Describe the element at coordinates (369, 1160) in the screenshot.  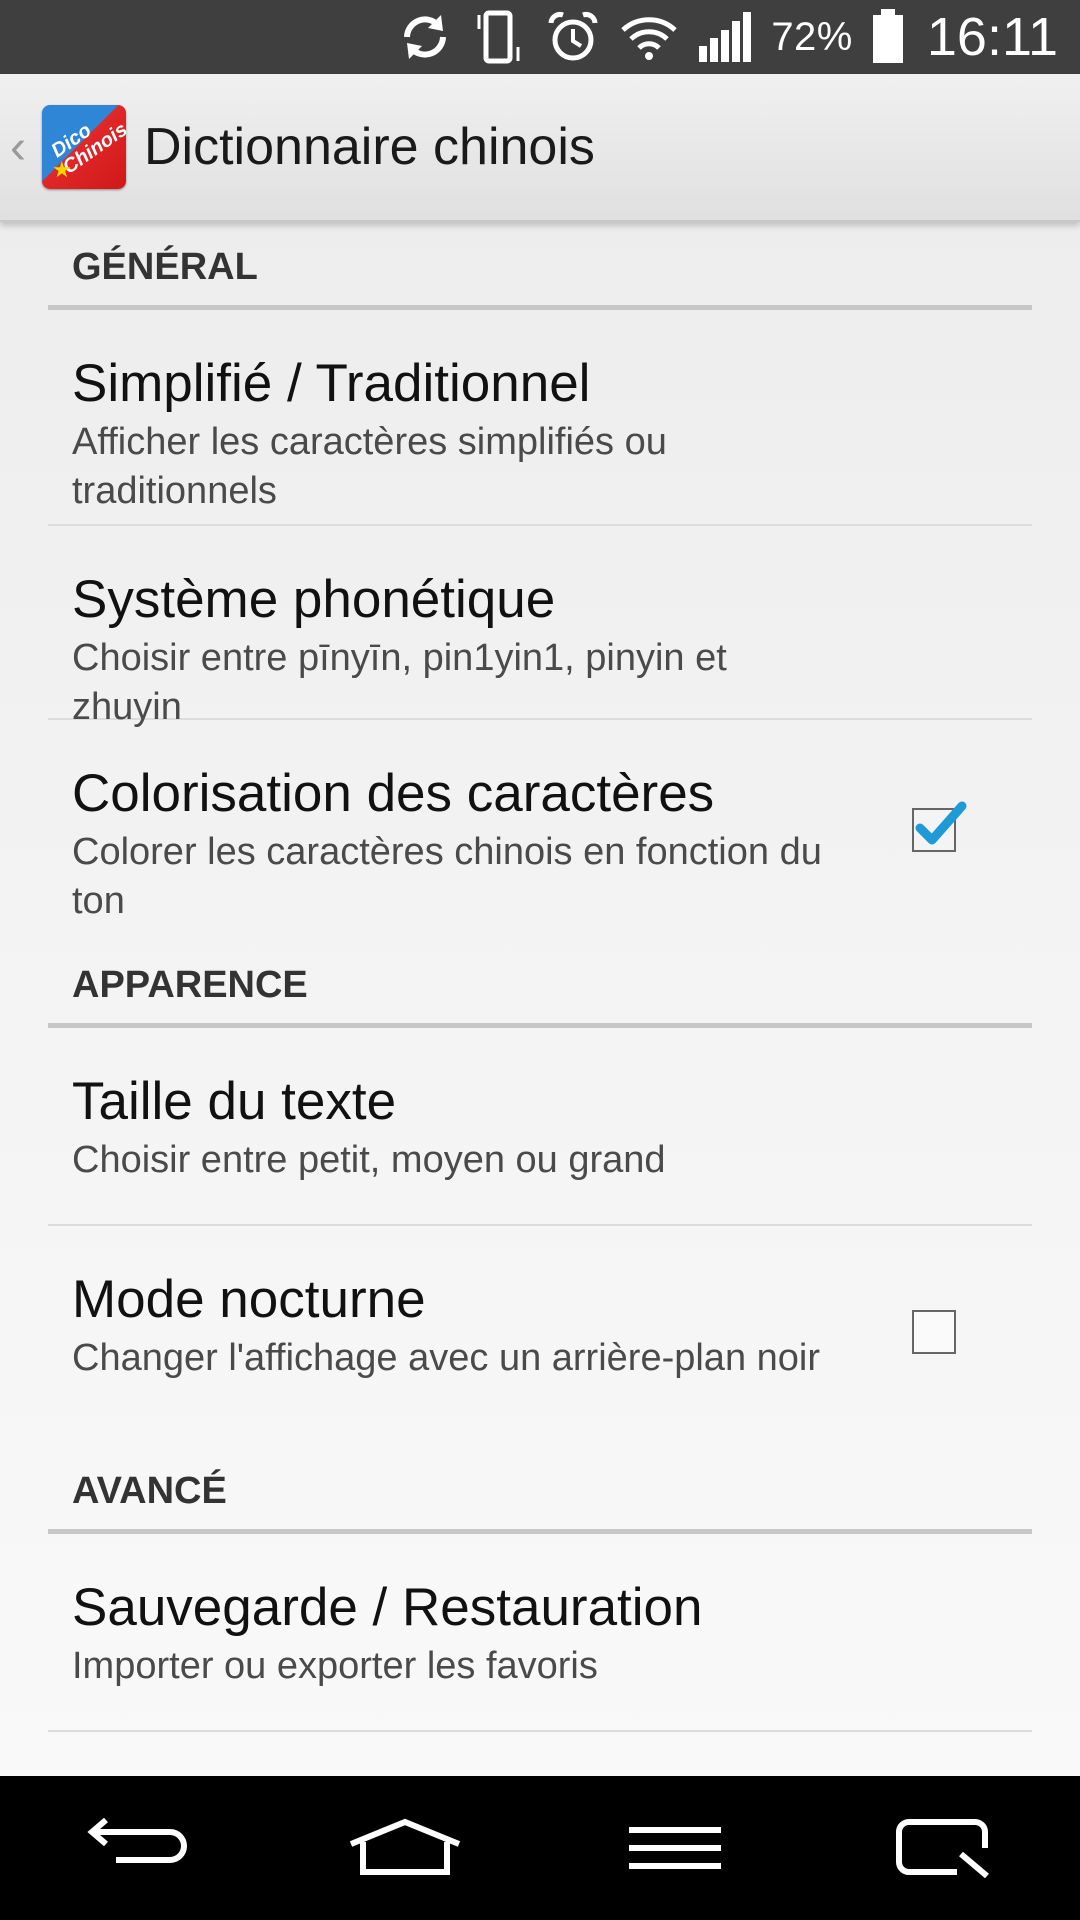
I see `pref-summary: Choisir entre petit, moyen ou grand` at that location.